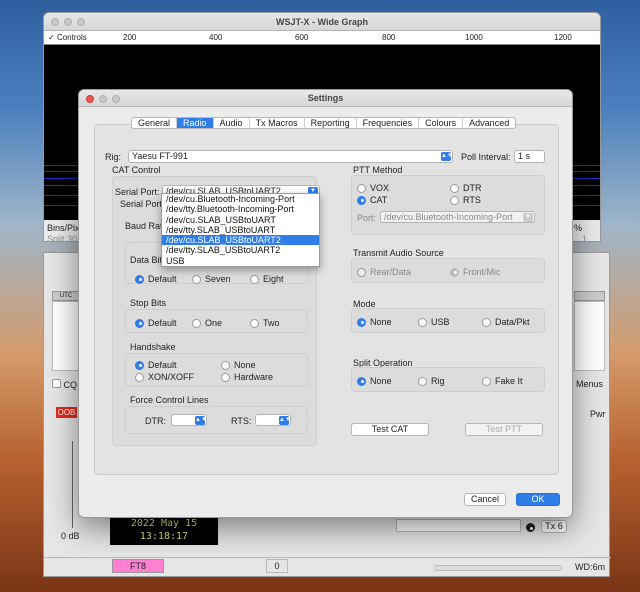 Image resolution: width=640 pixels, height=592 pixels. I want to click on frequency-ruler: ✓ Controls 200 400 600 800 1000 1200, so click(322, 38).